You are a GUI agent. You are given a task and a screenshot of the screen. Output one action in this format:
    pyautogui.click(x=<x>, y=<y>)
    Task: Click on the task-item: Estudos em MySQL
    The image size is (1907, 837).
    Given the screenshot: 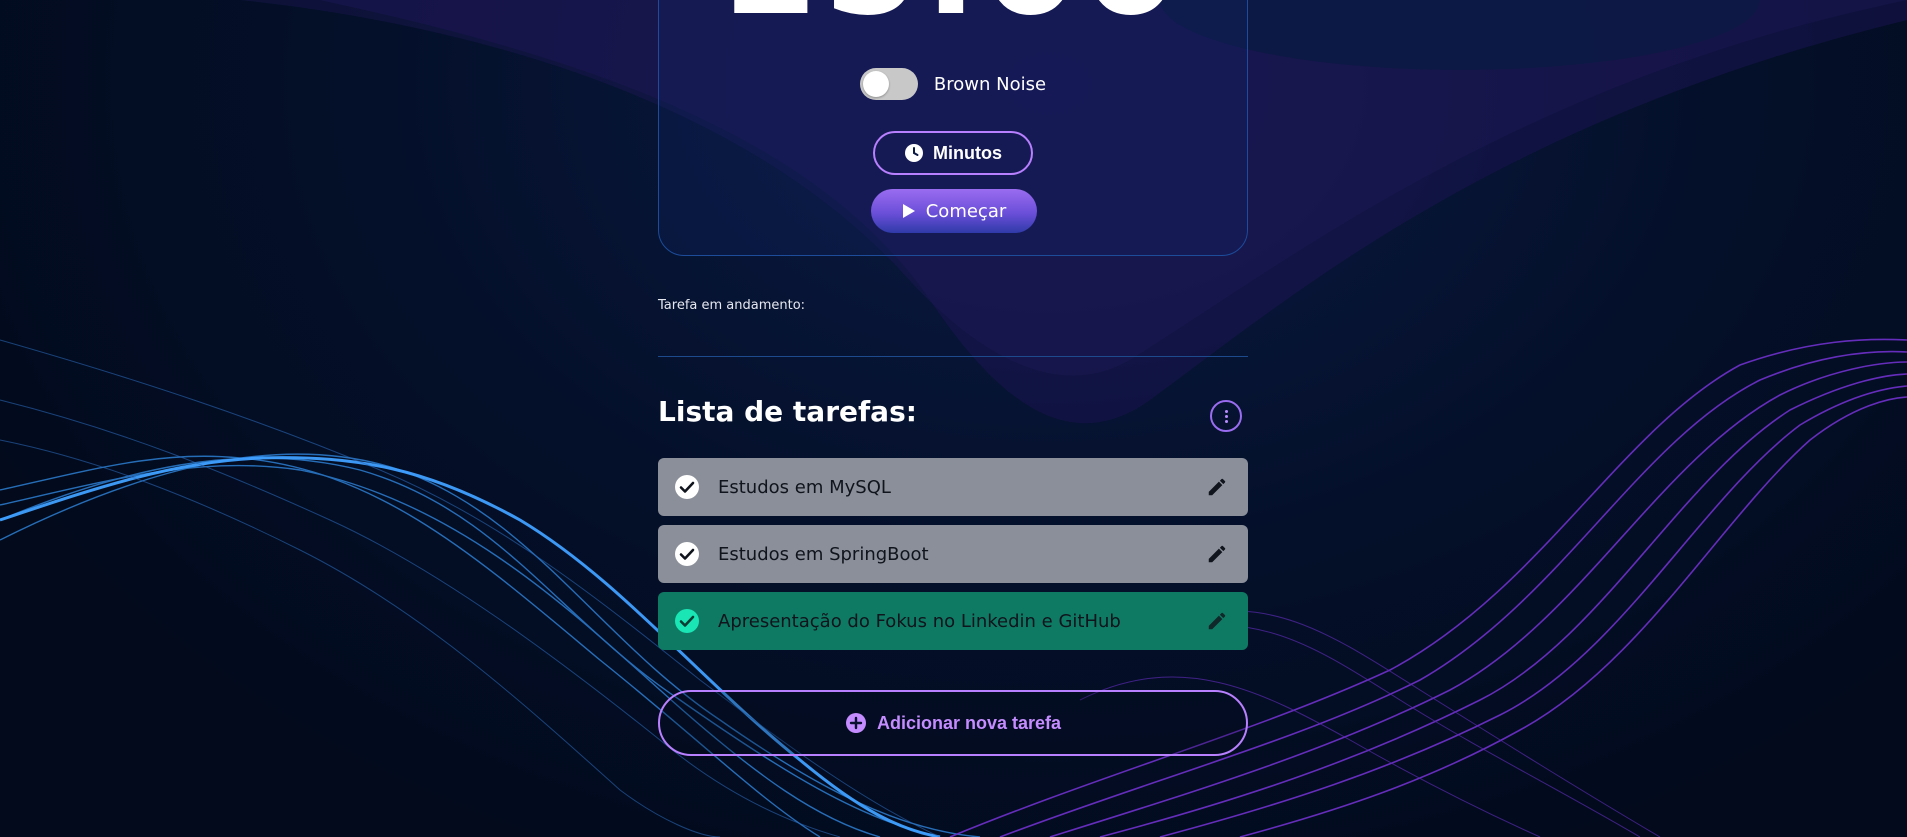 What is the action you would take?
    pyautogui.click(x=953, y=487)
    